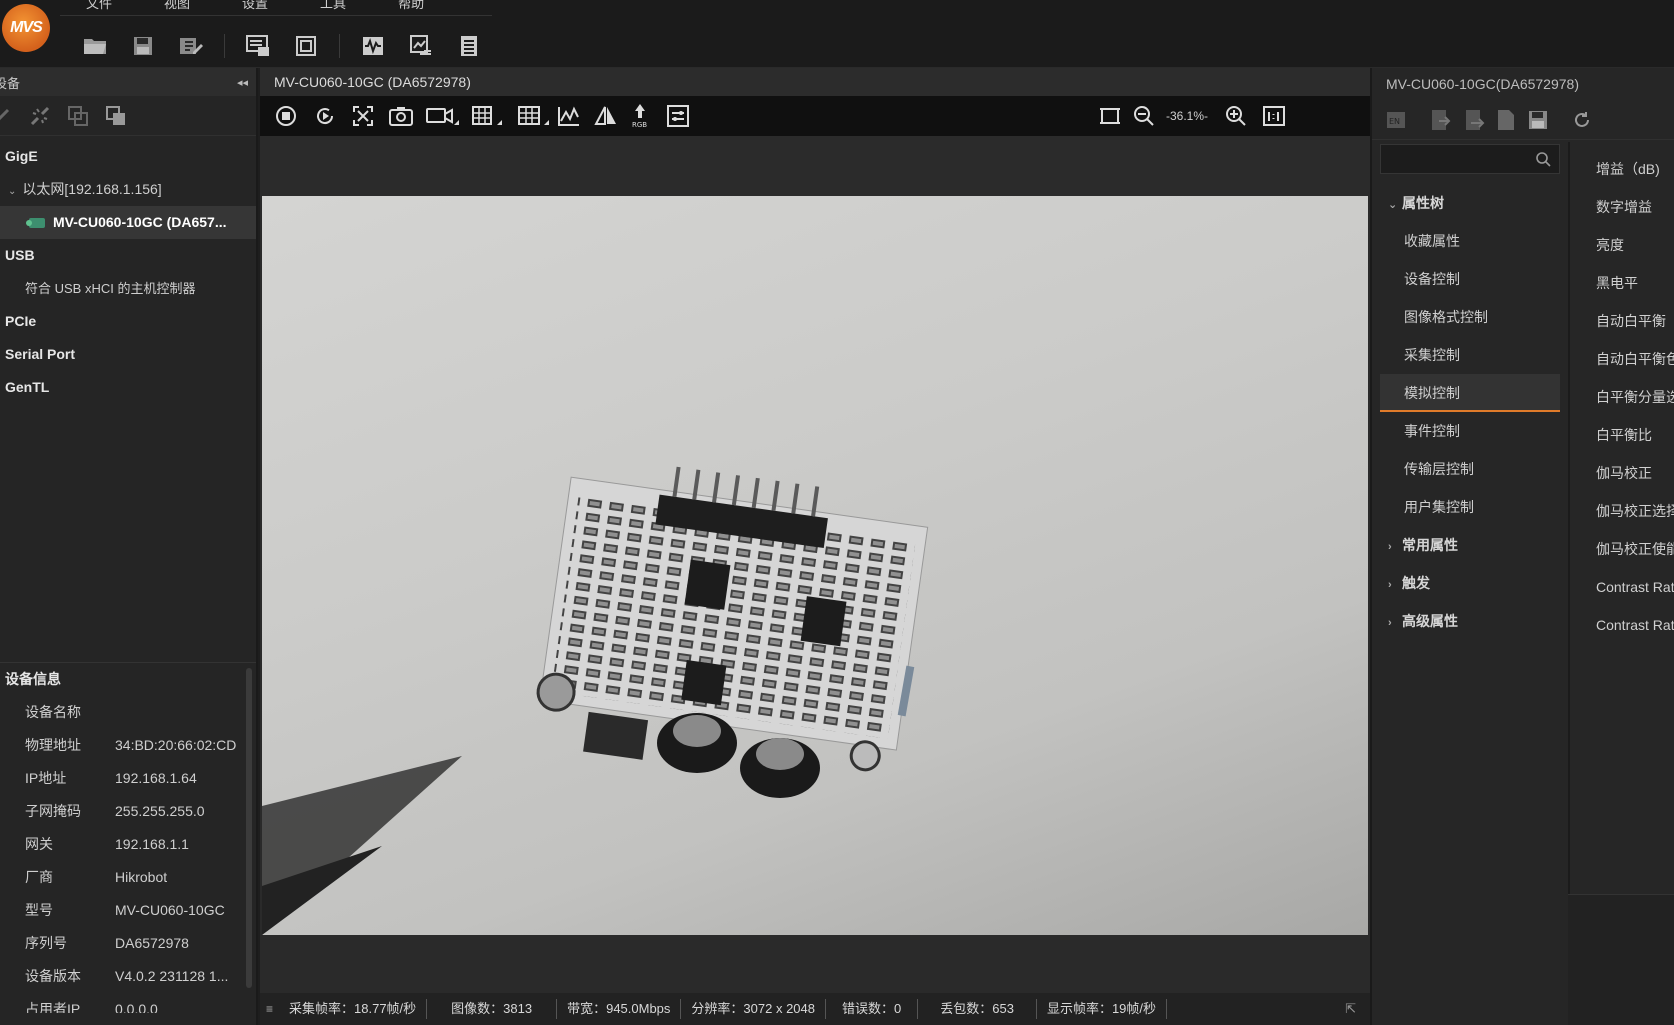  Describe the element at coordinates (306, 46) in the screenshot. I see `fullscreen-button` at that location.